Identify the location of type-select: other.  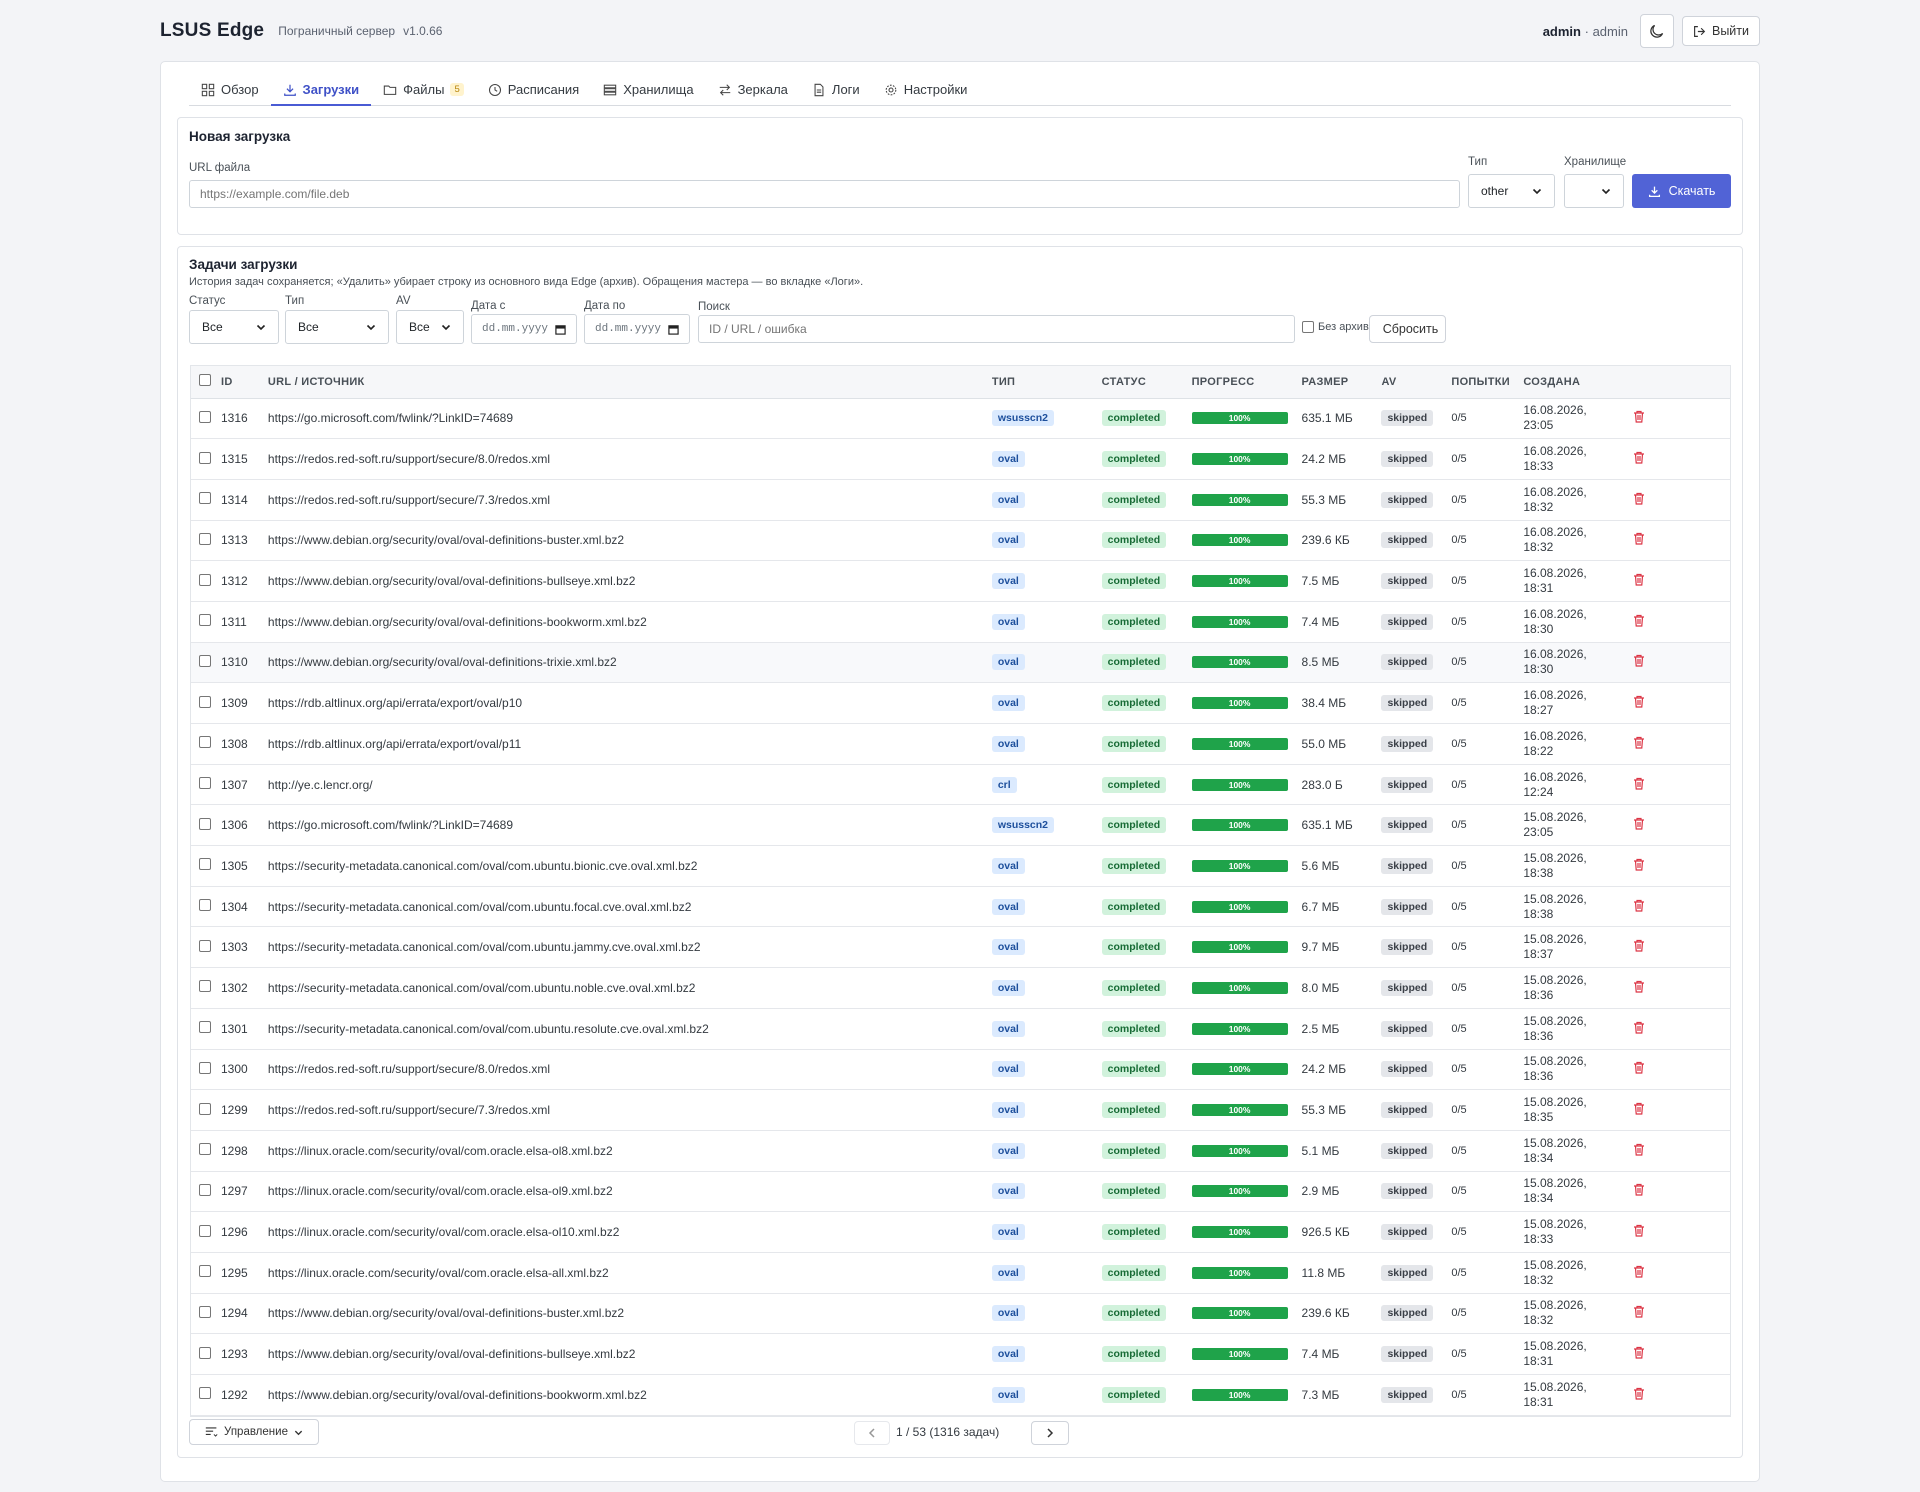
(1511, 191).